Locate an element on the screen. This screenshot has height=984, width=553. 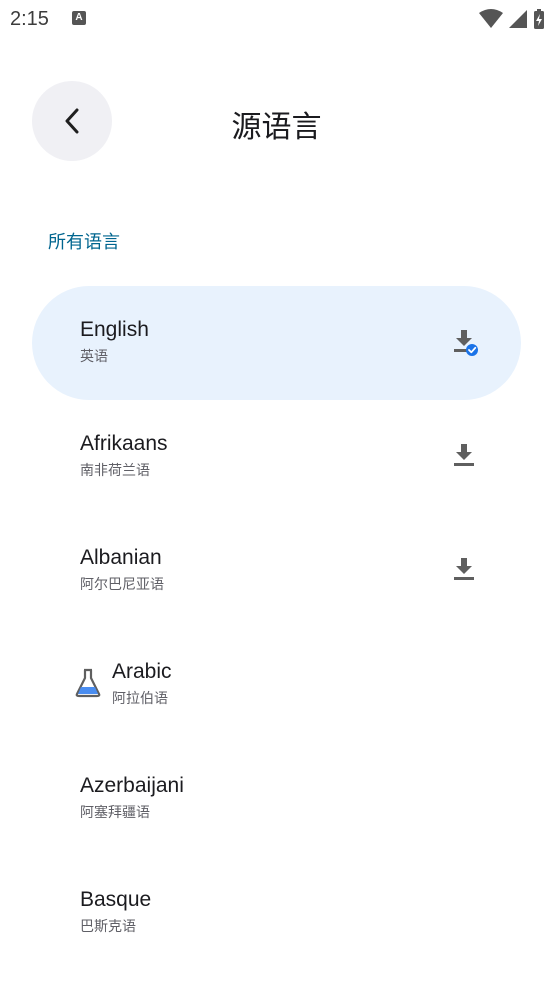
language-native-name: 阿拉伯语 is located at coordinates (140, 698).